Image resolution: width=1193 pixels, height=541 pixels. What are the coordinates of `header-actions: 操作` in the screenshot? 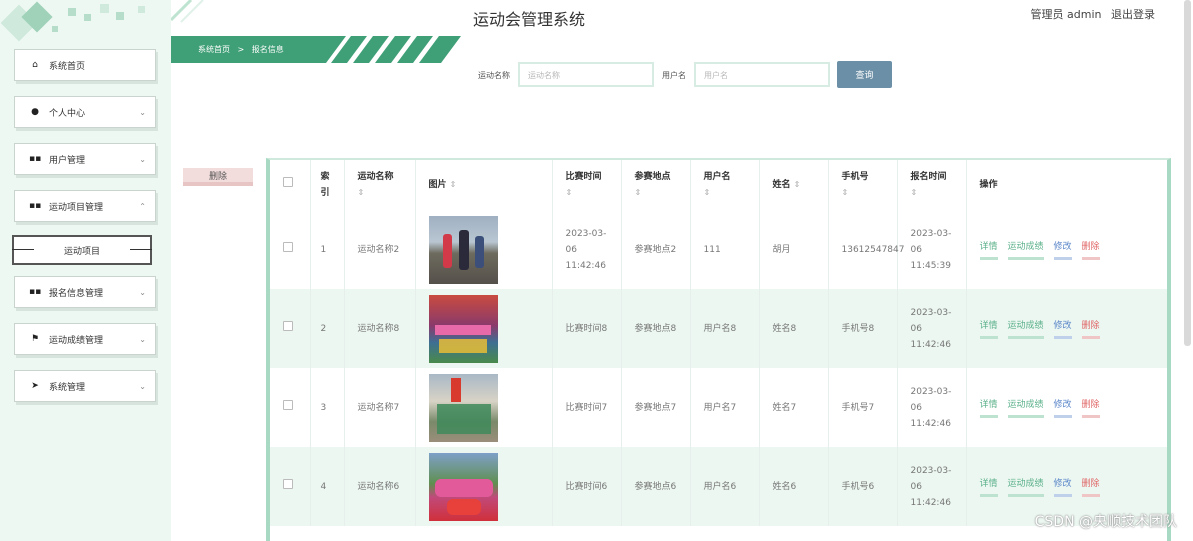 It's located at (1066, 185).